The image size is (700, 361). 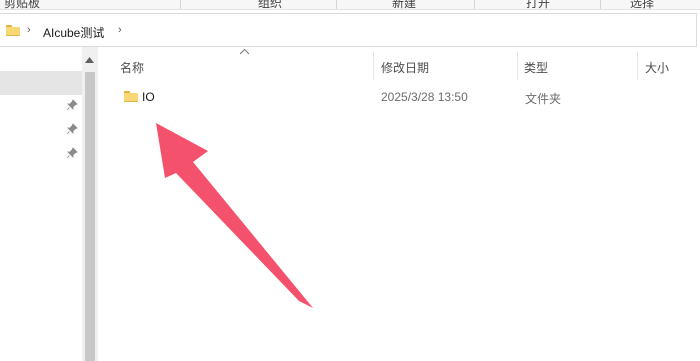 What do you see at coordinates (642, 5) in the screenshot?
I see `ribbon-select: 选择` at bounding box center [642, 5].